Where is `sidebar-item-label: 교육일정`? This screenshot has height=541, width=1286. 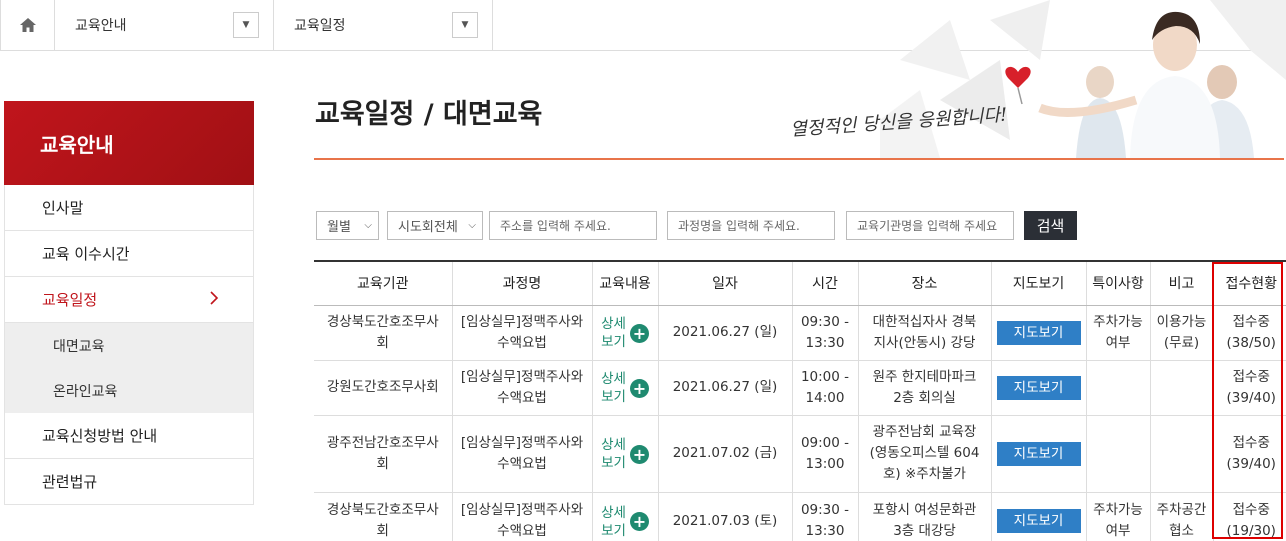
sidebar-item-label: 교육일정 is located at coordinates (70, 300).